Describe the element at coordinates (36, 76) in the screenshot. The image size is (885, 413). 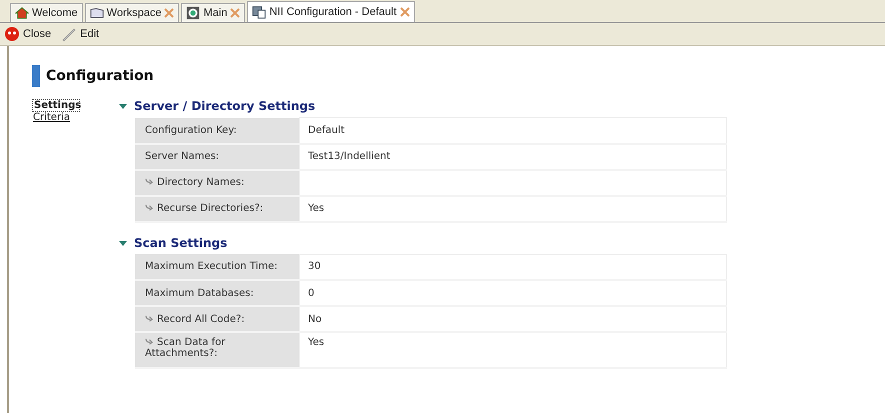
I see `title-accent` at that location.